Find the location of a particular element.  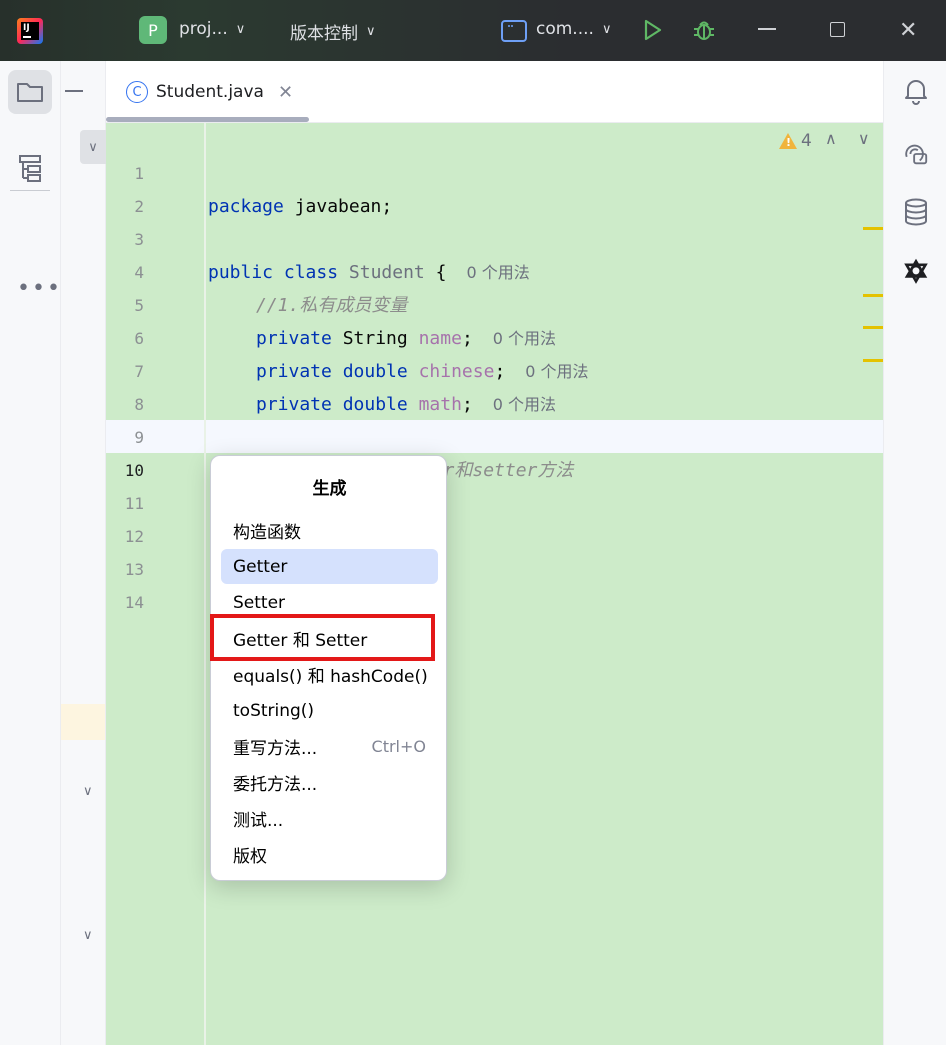

menu-item-constructor: 构造函数 is located at coordinates (329, 530).